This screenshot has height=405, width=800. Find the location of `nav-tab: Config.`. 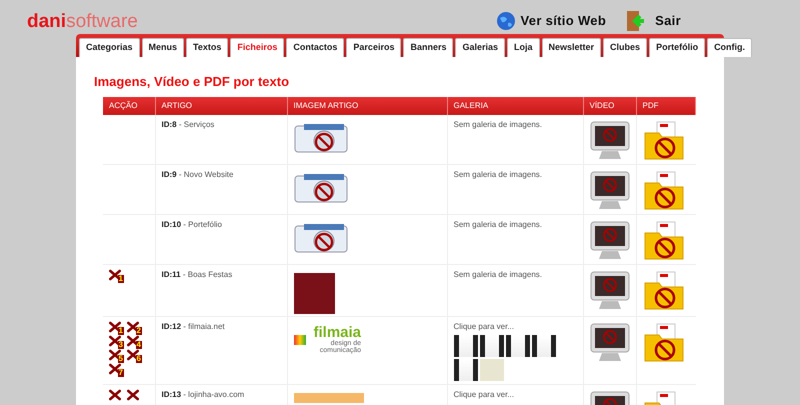

nav-tab: Config. is located at coordinates (729, 47).